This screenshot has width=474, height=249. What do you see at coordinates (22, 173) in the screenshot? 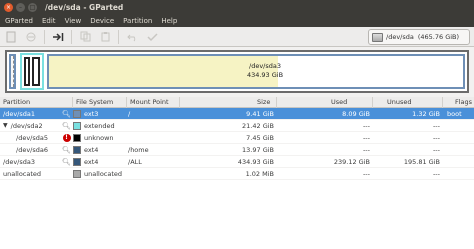
I see `partition-name: unallocated` at bounding box center [22, 173].